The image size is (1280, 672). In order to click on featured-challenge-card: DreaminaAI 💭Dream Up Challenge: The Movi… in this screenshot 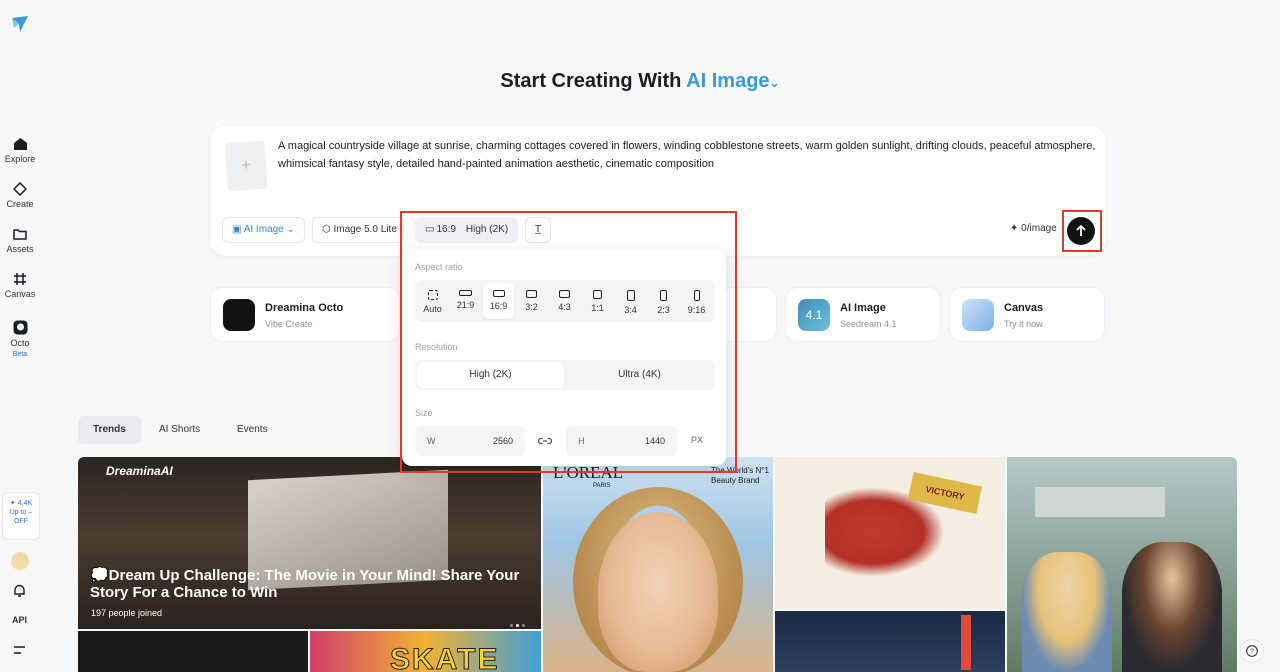, I will do `click(309, 543)`.